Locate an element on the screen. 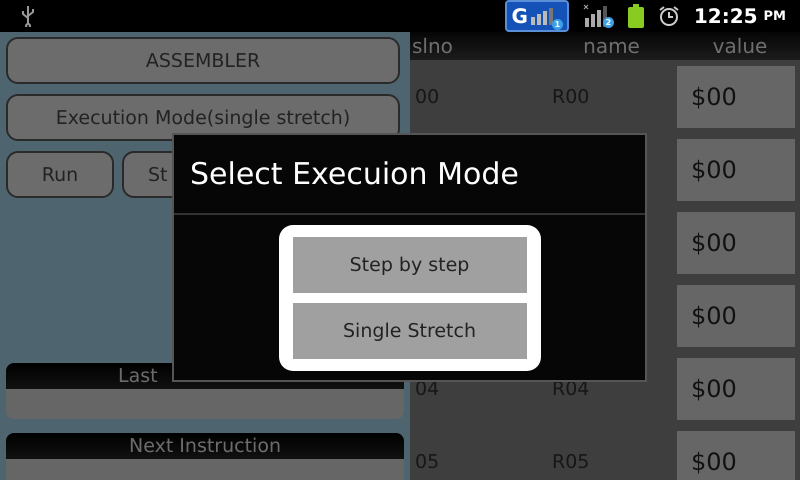 This screenshot has width=800, height=480. network-signal-icon: G 1 is located at coordinates (537, 16).